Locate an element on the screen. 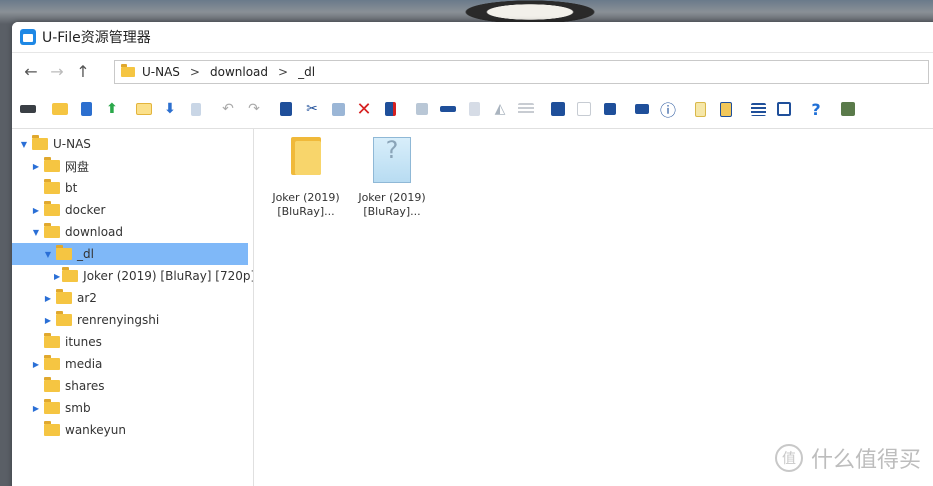  cut-icon: ✂ is located at coordinates (312, 109).